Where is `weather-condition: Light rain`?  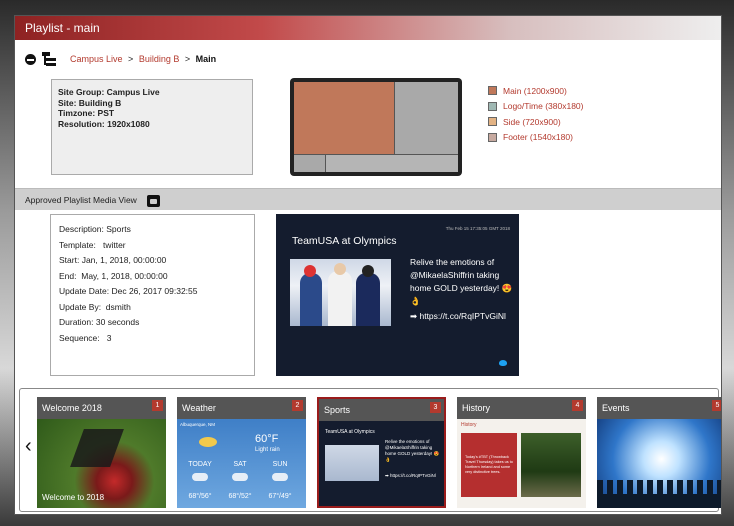
weather-condition: Light rain is located at coordinates (267, 450).